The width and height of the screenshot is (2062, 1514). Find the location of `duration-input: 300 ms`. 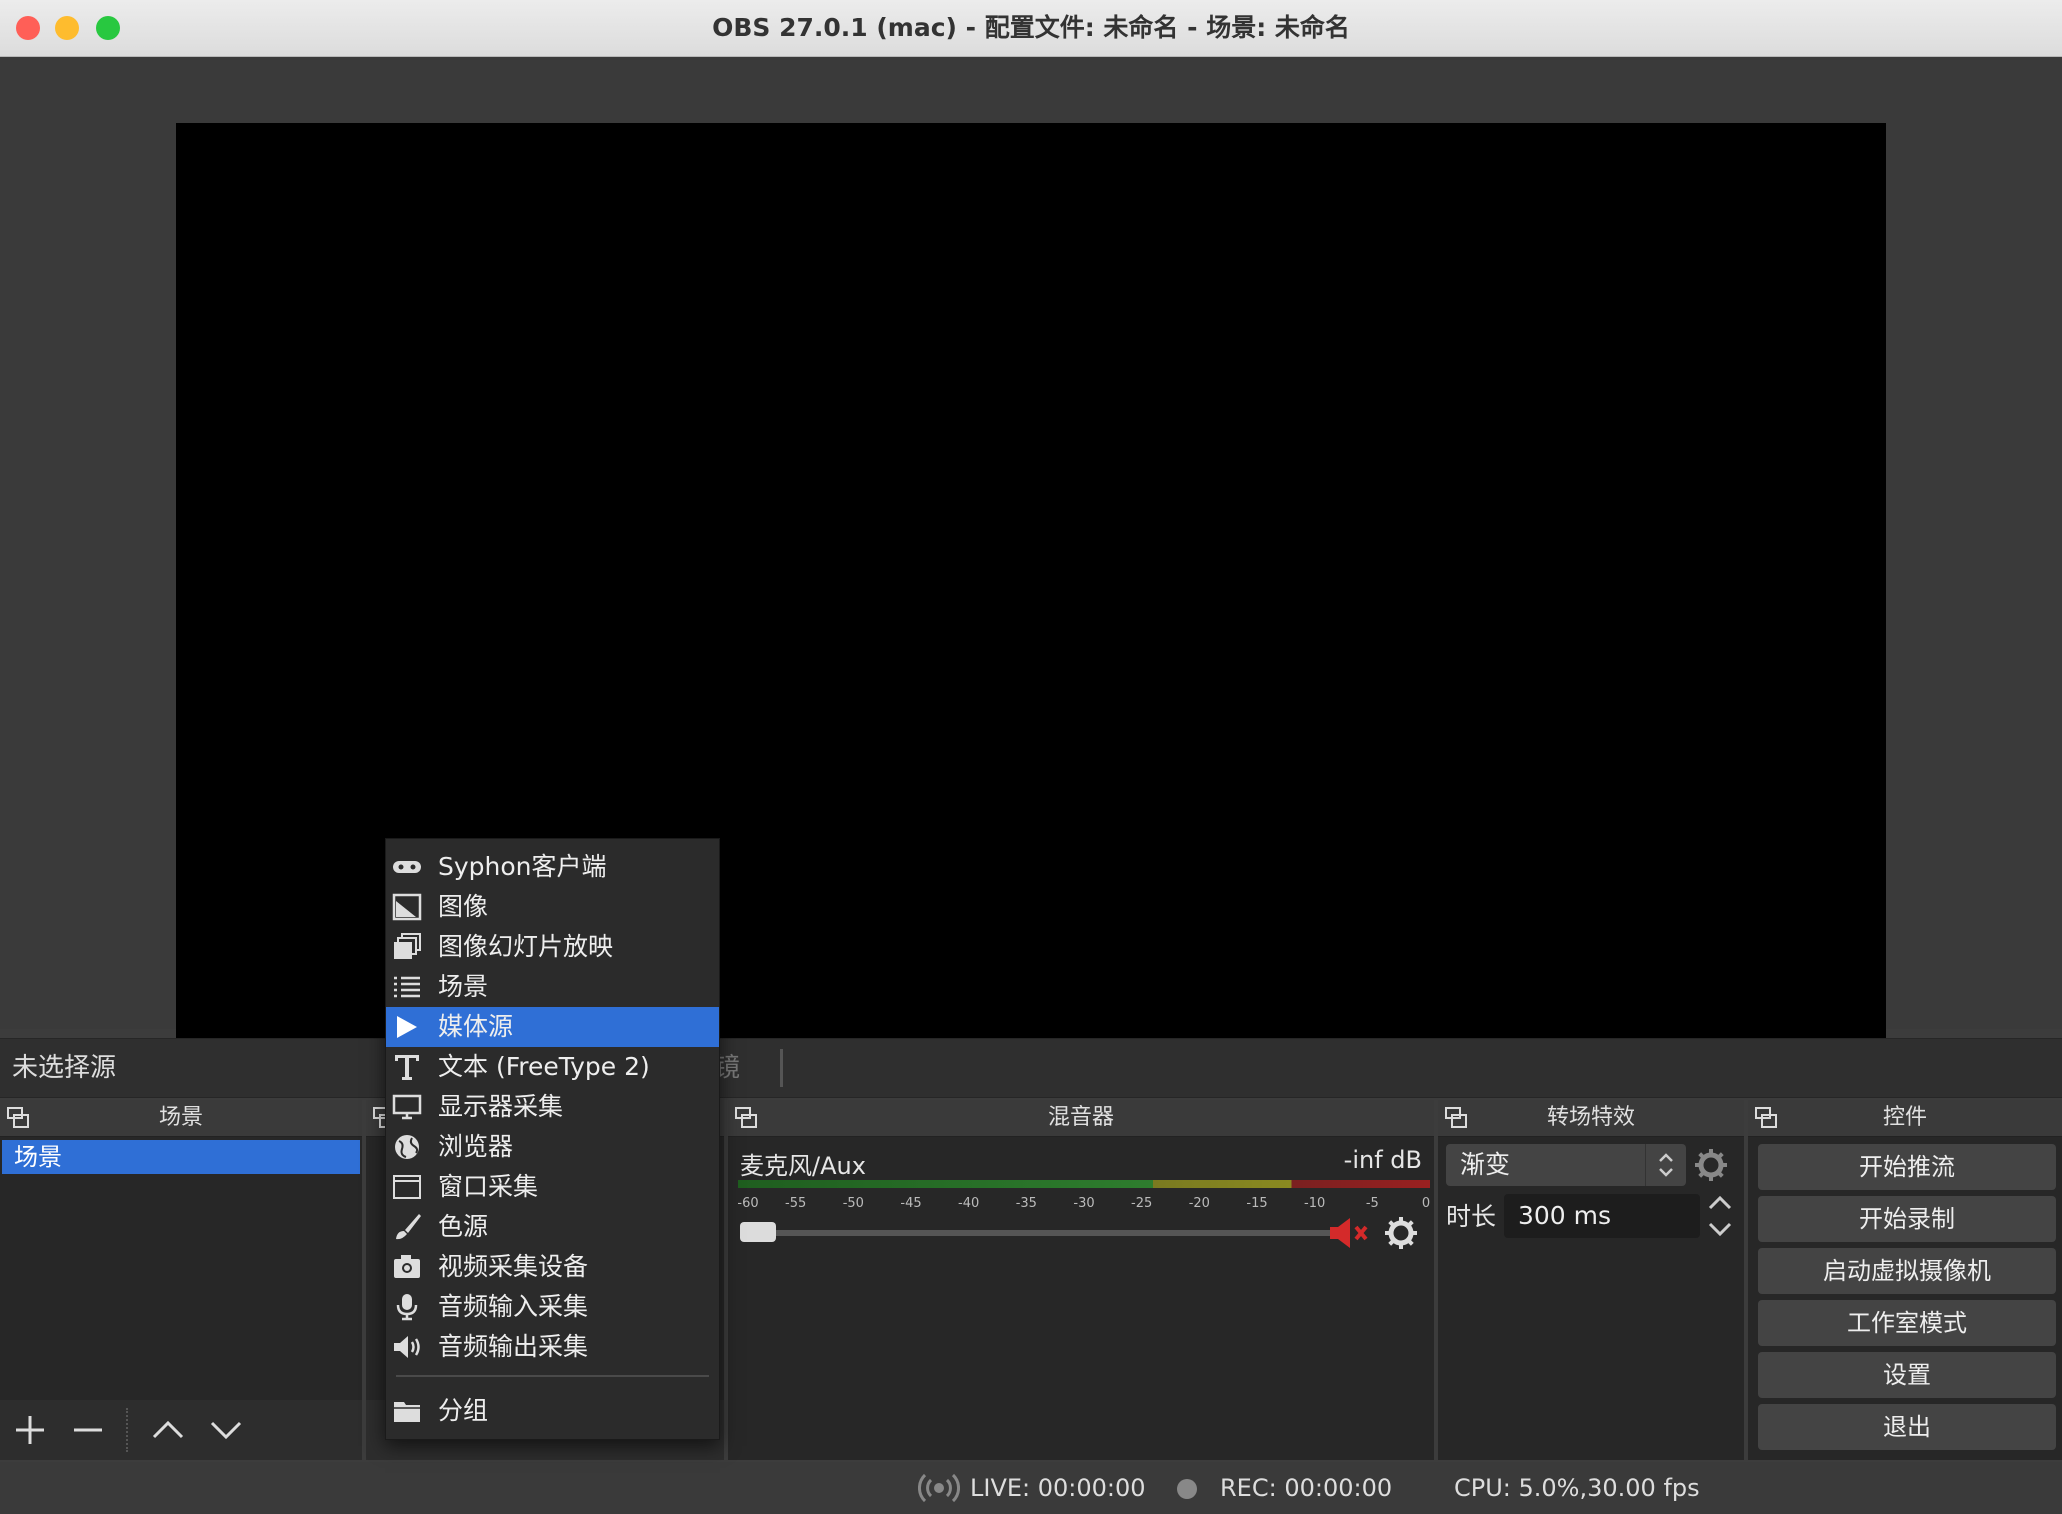

duration-input: 300 ms is located at coordinates (1602, 1216).